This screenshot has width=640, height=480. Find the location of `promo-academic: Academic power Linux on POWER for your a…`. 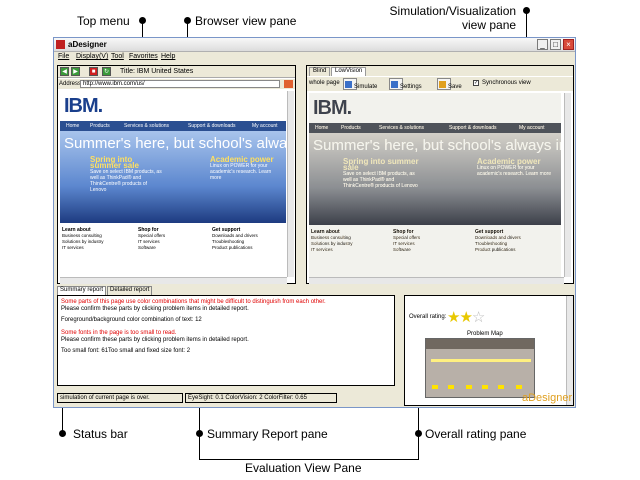

promo-academic: Academic power Linux on POWER for your a… is located at coordinates (247, 169).